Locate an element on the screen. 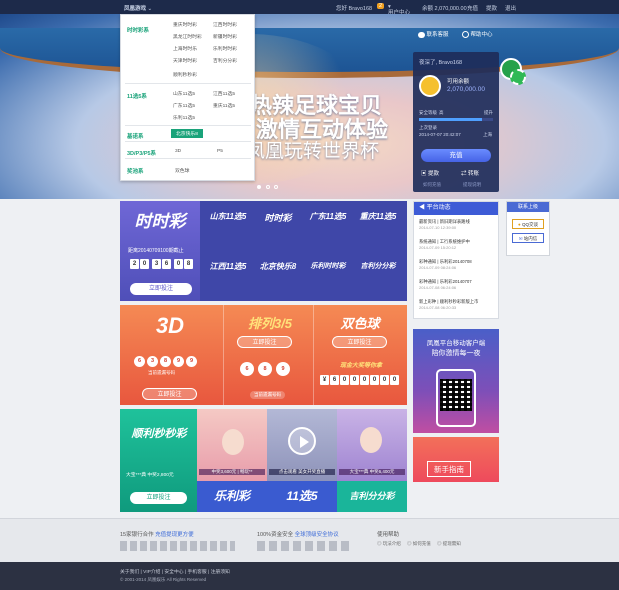 Image resolution: width=619 pixels, height=590 pixels. menu-item: 顺利秒秒彩 is located at coordinates (185, 74).